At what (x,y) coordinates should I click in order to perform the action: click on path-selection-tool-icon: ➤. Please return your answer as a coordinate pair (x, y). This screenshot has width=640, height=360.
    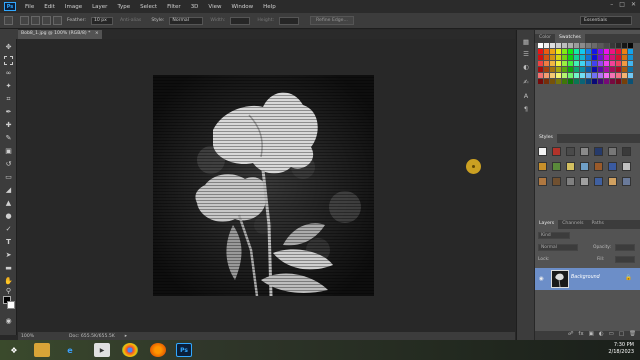
    Looking at the image, I should click on (8, 255).